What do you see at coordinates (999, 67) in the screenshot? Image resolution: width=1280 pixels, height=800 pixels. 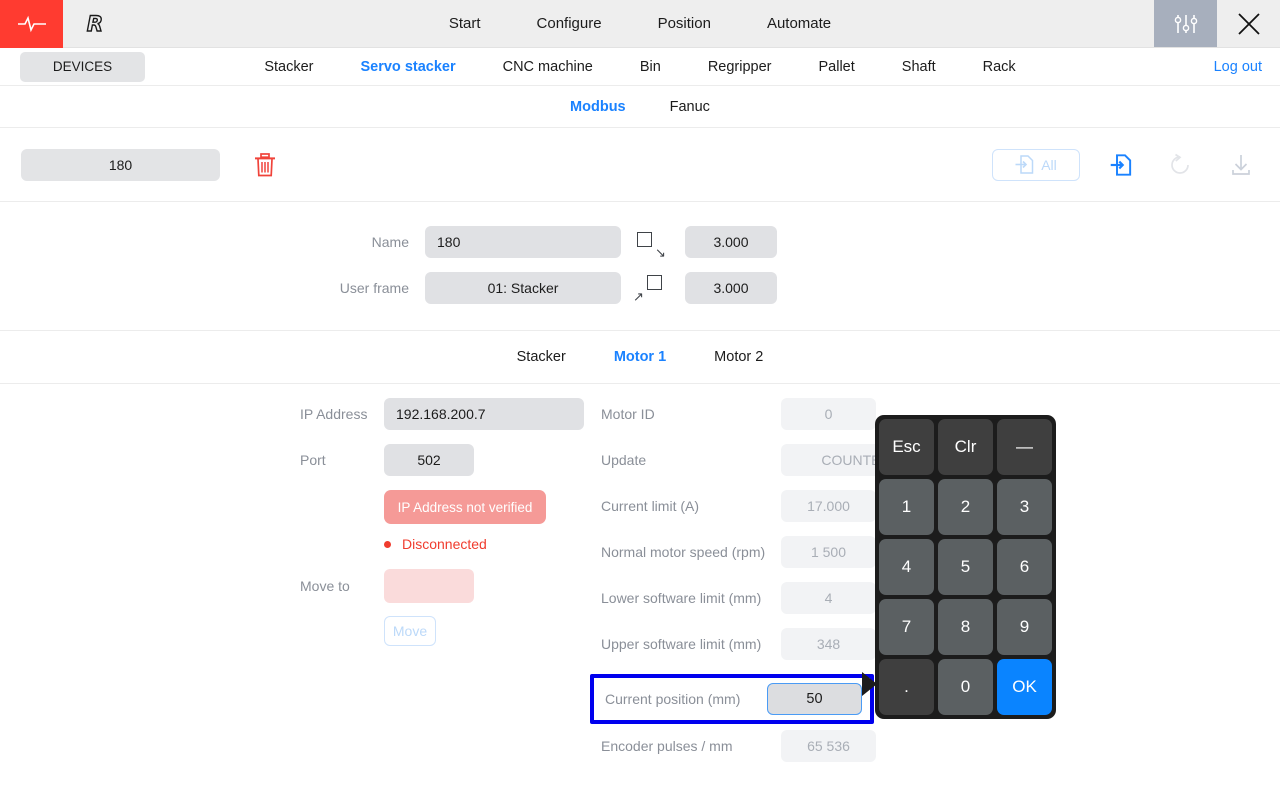 I see `device-tab-rack: Rack` at bounding box center [999, 67].